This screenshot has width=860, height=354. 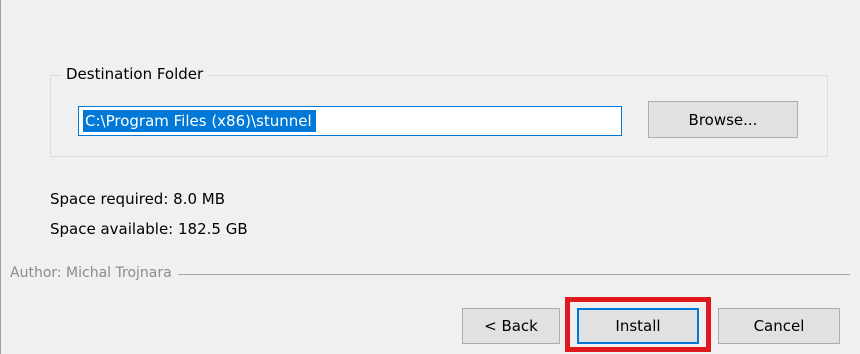 I want to click on space-required-text: Space required: 8.0 MB, so click(x=138, y=199).